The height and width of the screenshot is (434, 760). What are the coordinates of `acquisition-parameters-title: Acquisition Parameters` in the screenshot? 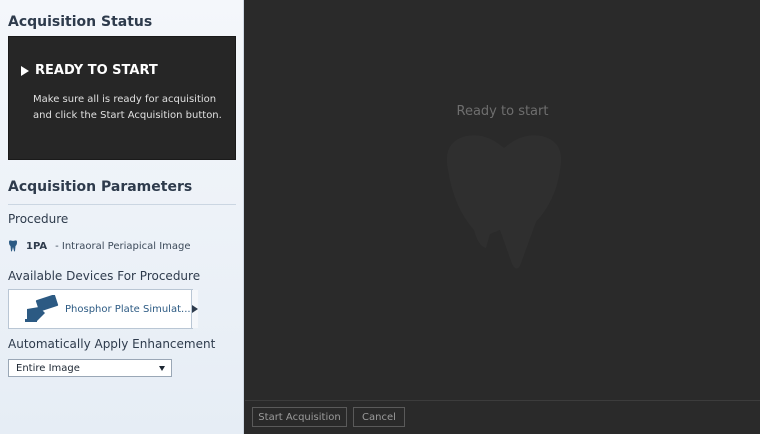 It's located at (100, 187).